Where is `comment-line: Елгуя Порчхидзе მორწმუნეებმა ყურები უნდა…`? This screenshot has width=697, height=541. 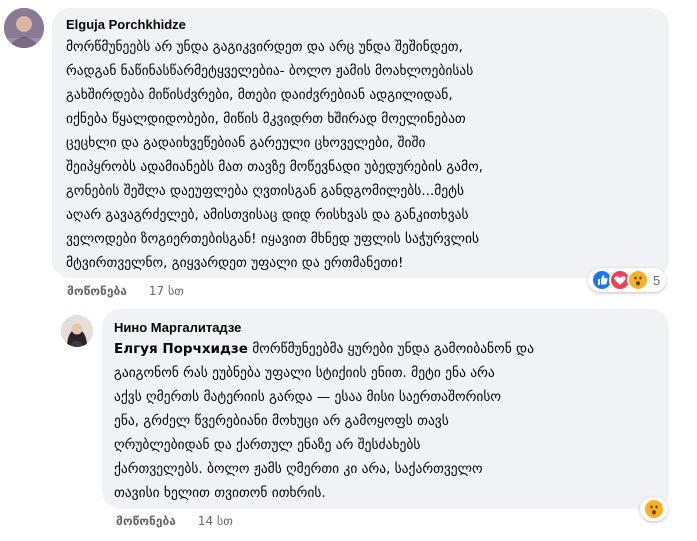 comment-line: Елгуя Порчхидзе მორწმუნეებმა ყურები უნდა… is located at coordinates (324, 349).